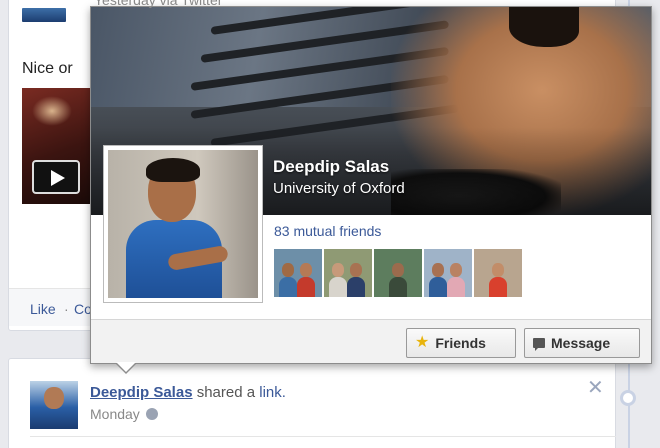 Image resolution: width=660 pixels, height=448 pixels. What do you see at coordinates (141, 392) in the screenshot?
I see `post-author-name: Deepdip Salas` at bounding box center [141, 392].